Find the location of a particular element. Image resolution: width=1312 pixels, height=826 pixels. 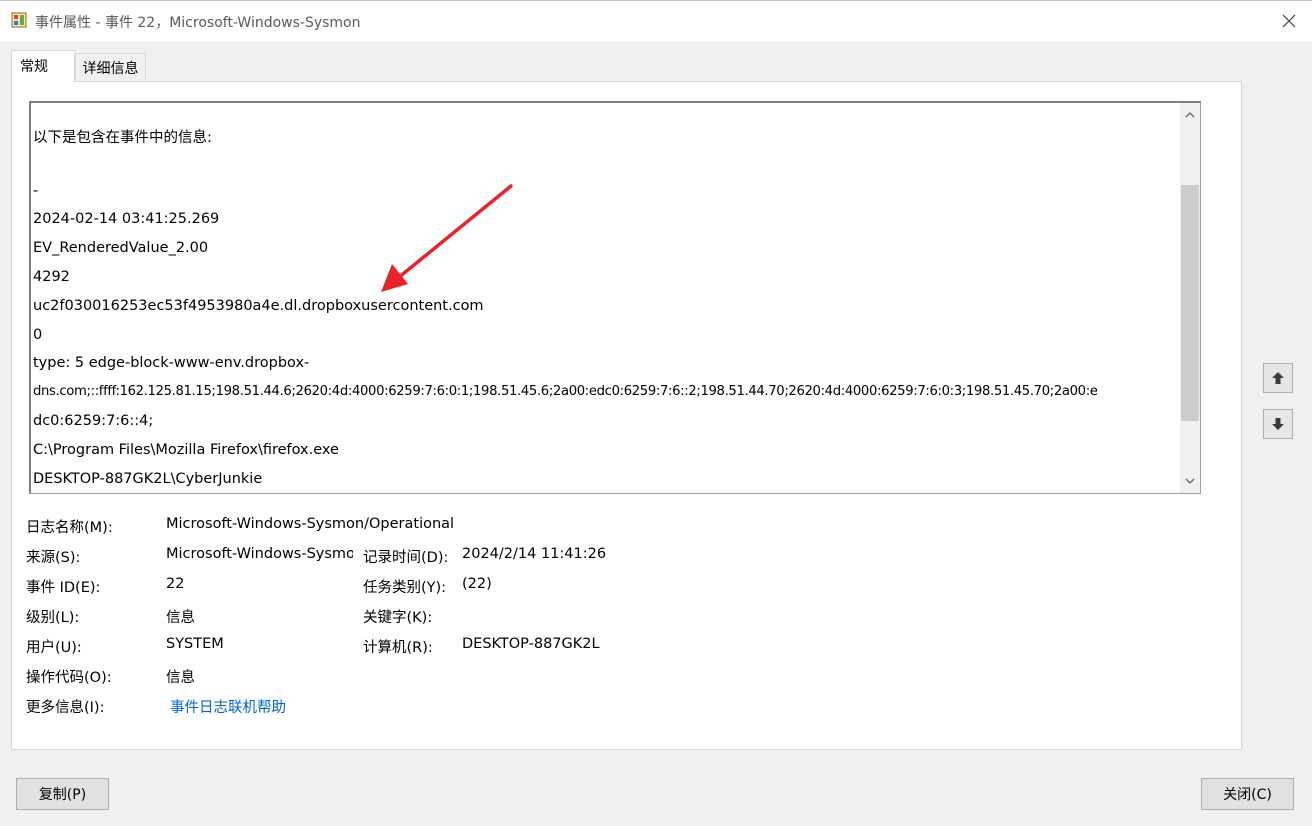

arrow-up-icon is located at coordinates (1278, 378).